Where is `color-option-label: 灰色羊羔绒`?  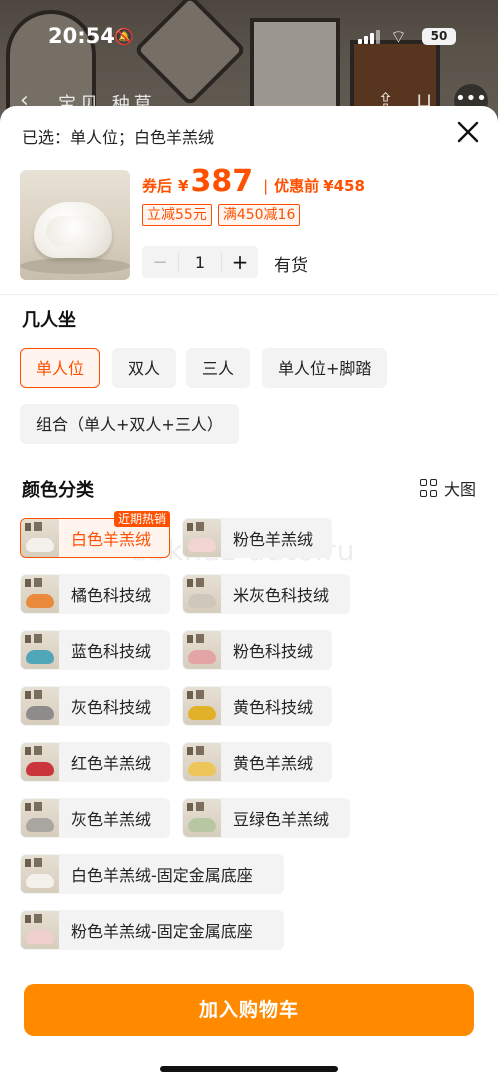 color-option-label: 灰色羊羔绒 is located at coordinates (111, 819).